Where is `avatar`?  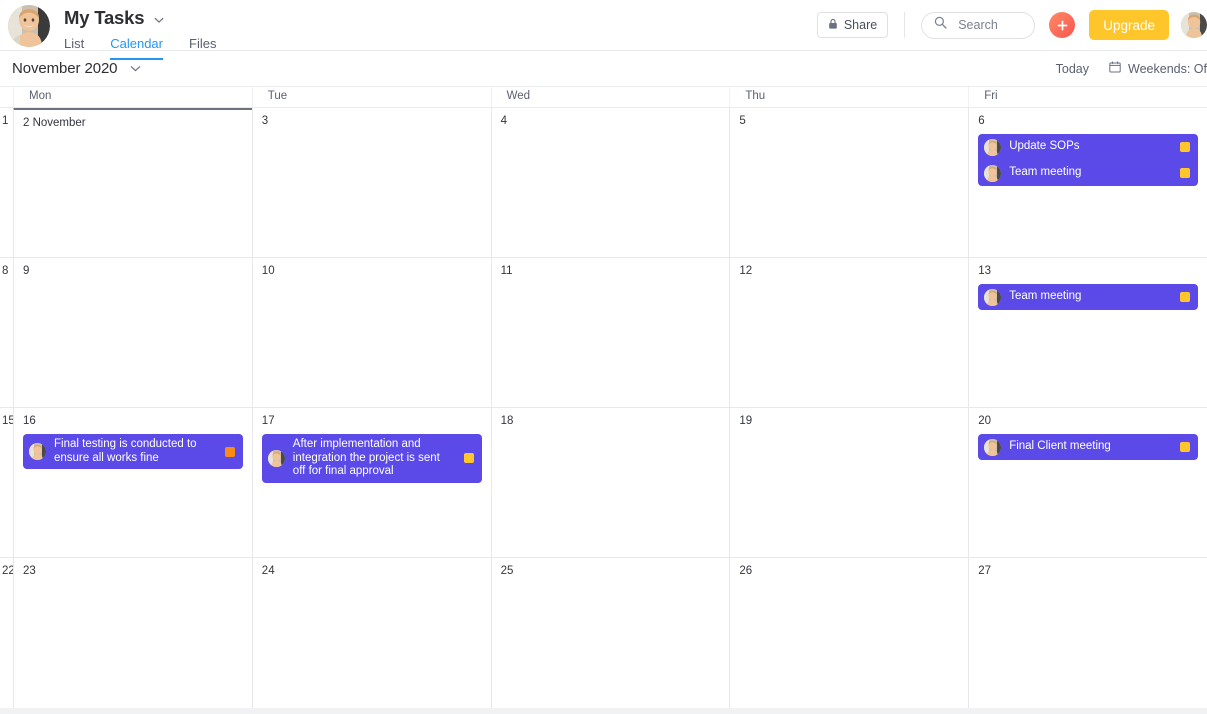 avatar is located at coordinates (29, 26).